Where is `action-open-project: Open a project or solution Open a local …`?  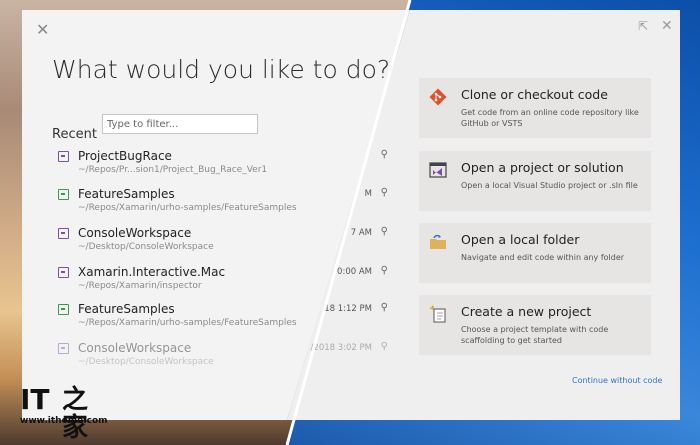 action-open-project: Open a project or solution Open a local … is located at coordinates (535, 181).